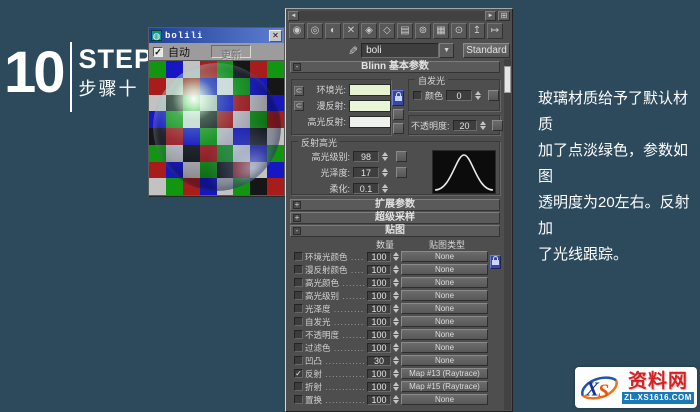 Image resolution: width=700 pixels, height=412 pixels. Describe the element at coordinates (366, 188) in the screenshot. I see `soften-field: 0.1` at that location.